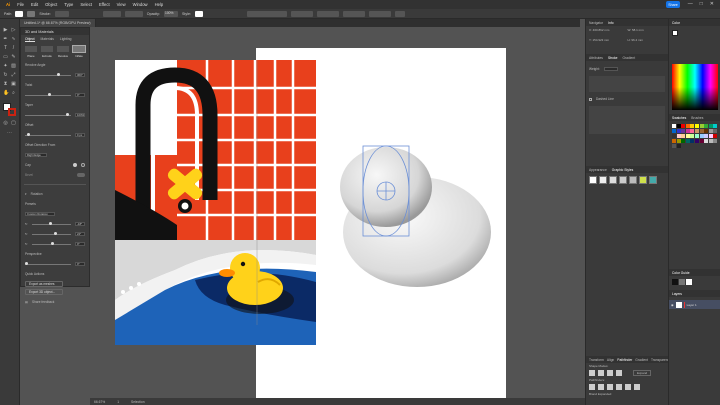  What do you see at coordinates (5, 75) in the screenshot?
I see `rotate-tool-icon: ↻` at bounding box center [5, 75].